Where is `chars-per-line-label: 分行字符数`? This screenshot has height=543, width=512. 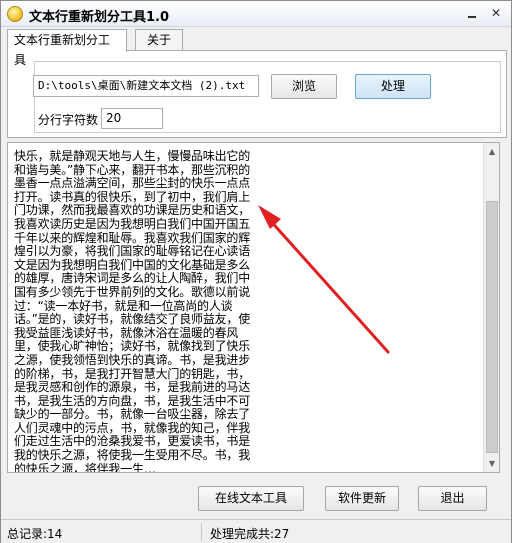
chars-per-line-label: 分行字符数 is located at coordinates (68, 120).